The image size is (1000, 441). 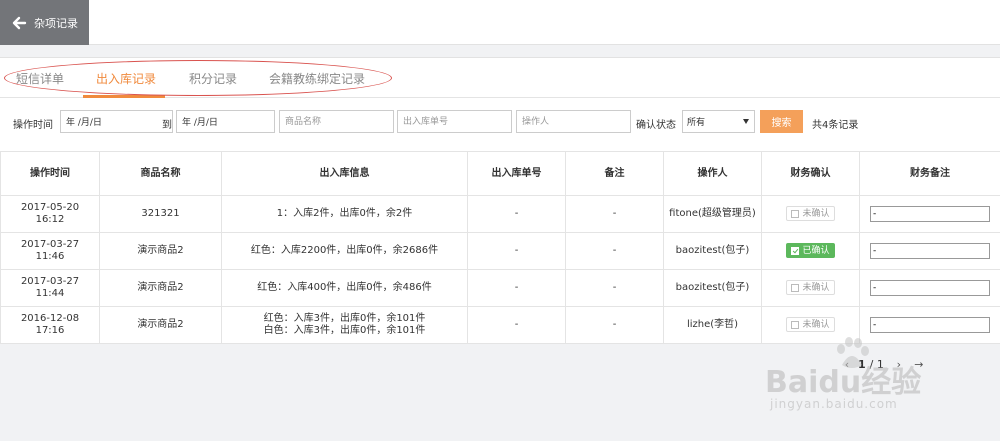 I want to click on confirm-status-select: 所有, so click(x=718, y=121).